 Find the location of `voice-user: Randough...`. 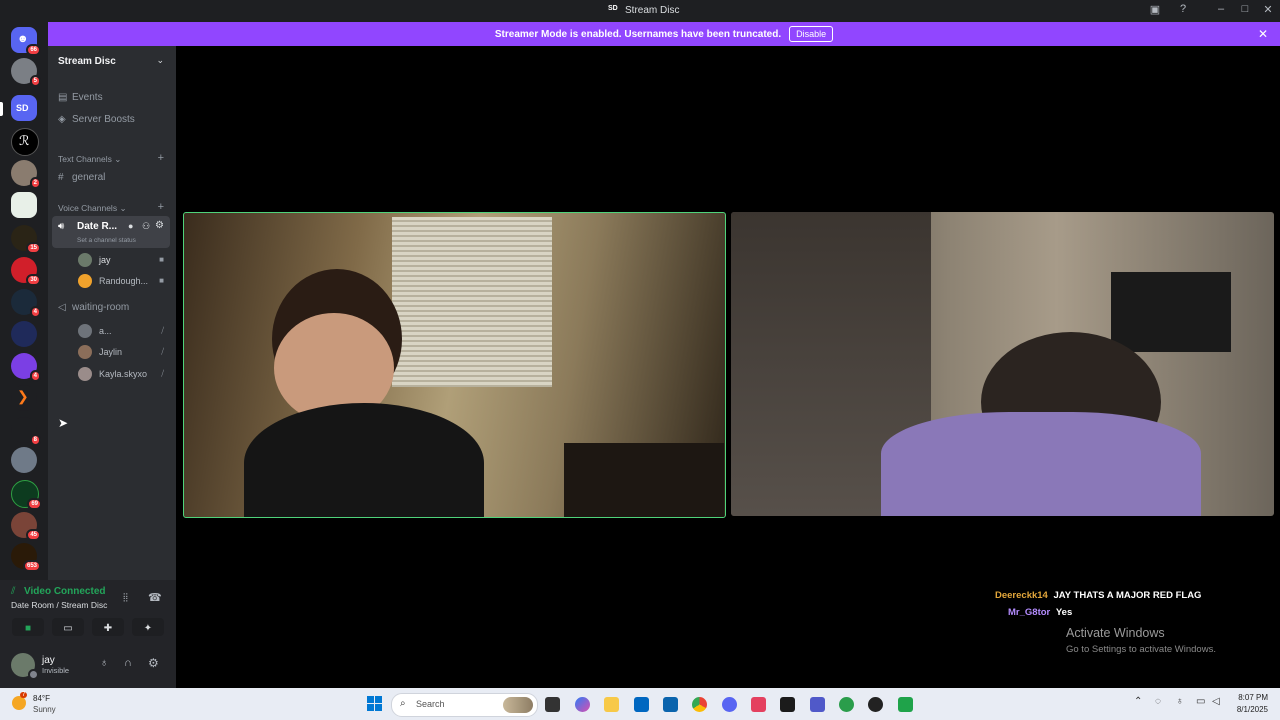

voice-user: Randough... is located at coordinates (113, 281).